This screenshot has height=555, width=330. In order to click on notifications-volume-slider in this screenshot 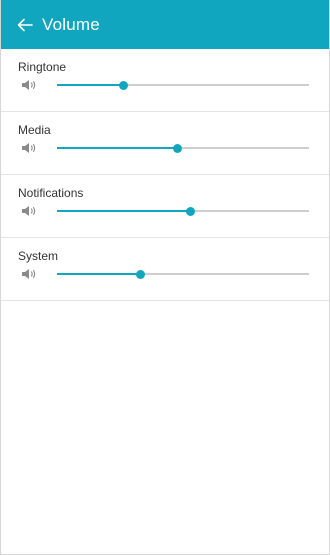, I will do `click(183, 211)`.